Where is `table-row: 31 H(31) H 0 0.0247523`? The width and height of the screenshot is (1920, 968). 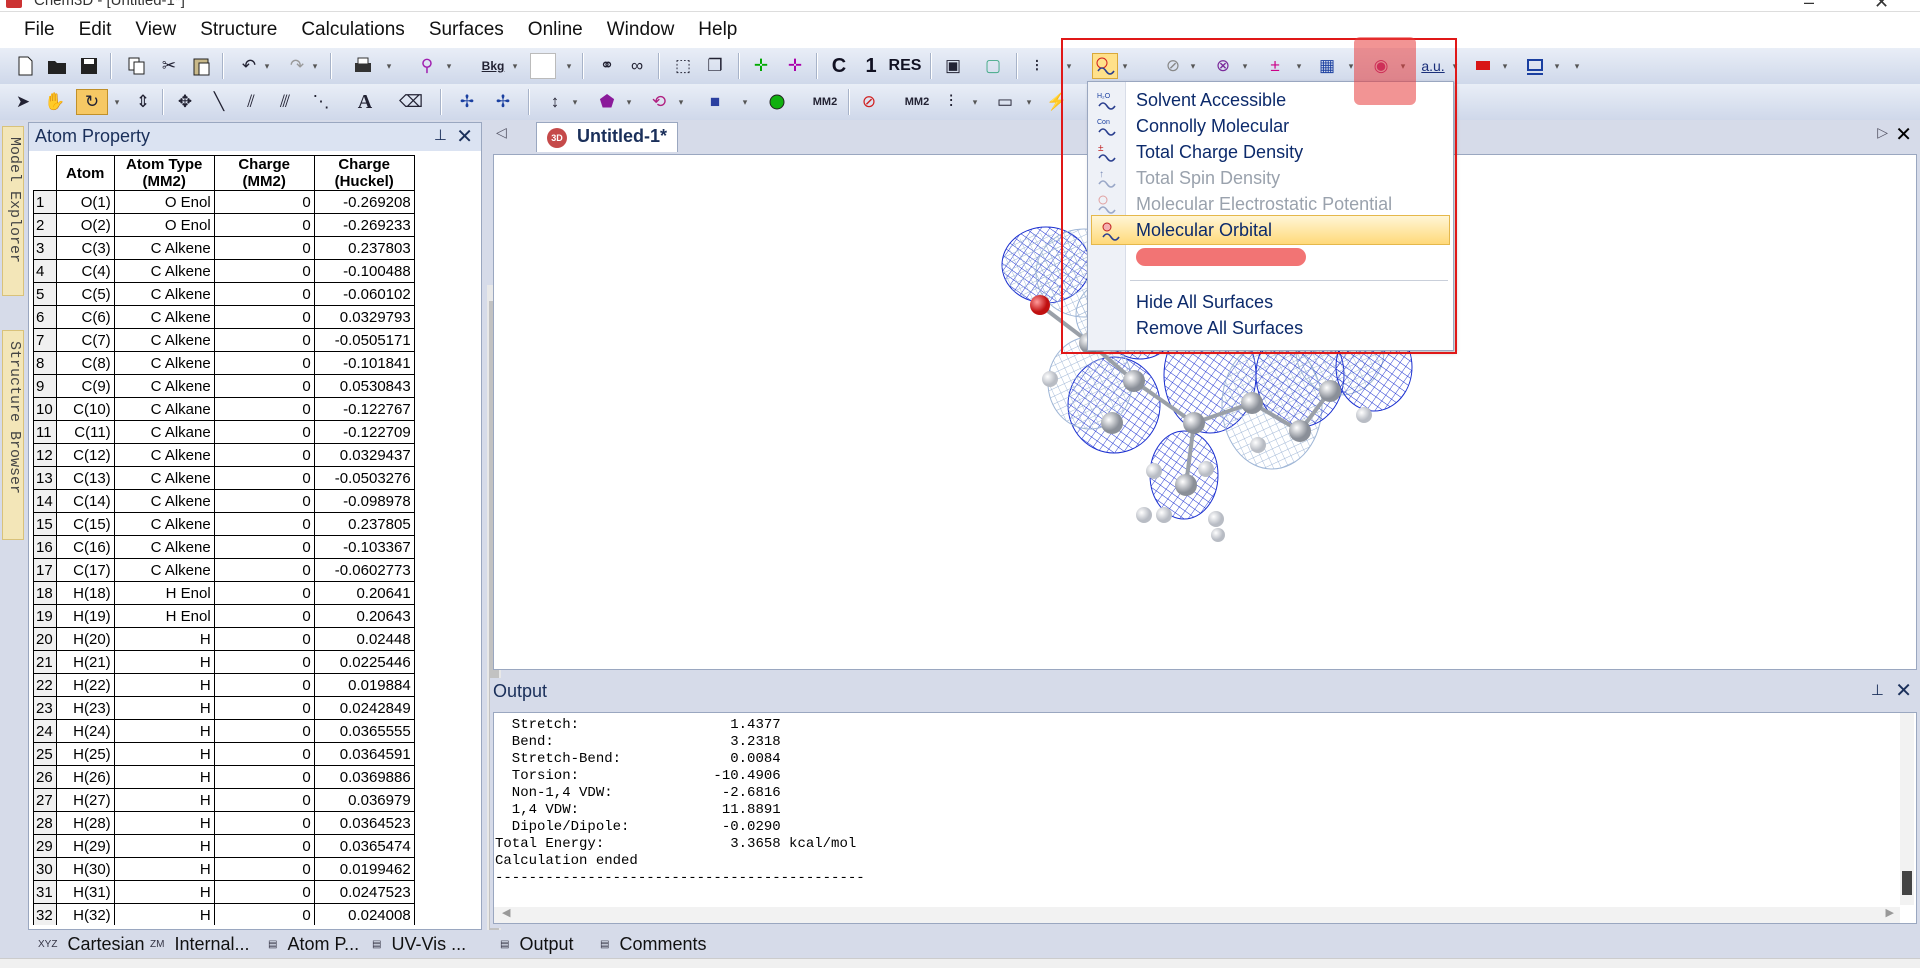 table-row: 31 H(31) H 0 0.0247523 is located at coordinates (224, 892).